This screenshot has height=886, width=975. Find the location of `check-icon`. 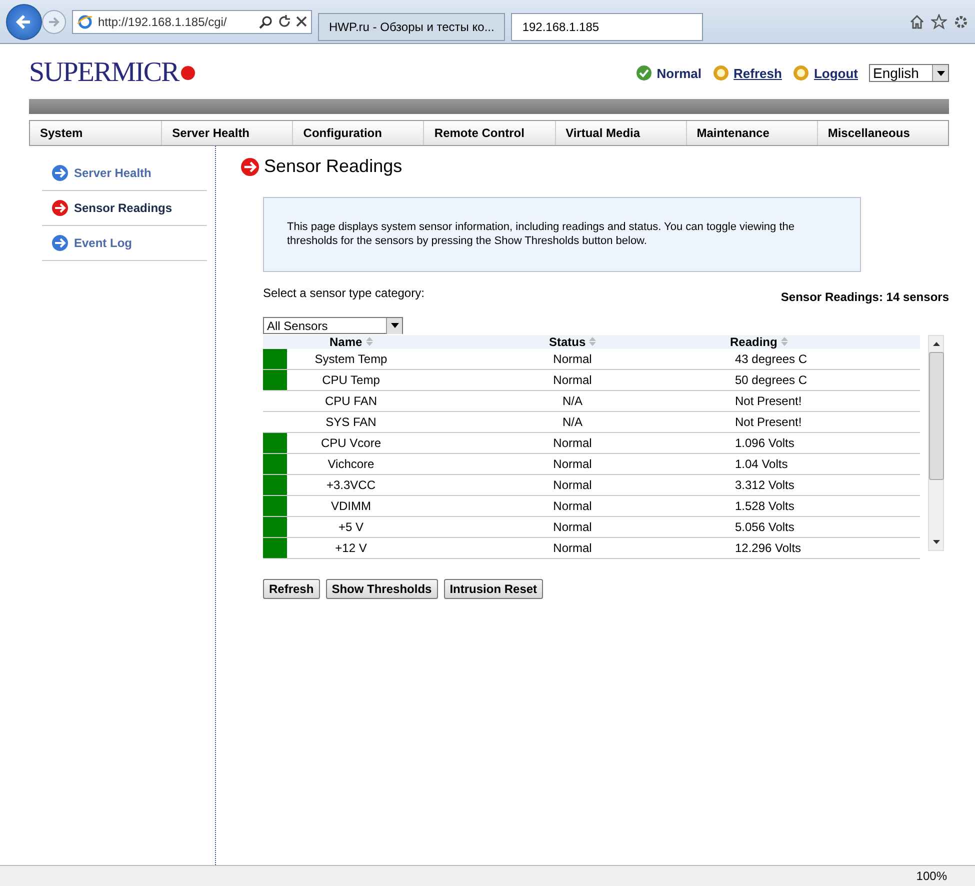

check-icon is located at coordinates (644, 73).